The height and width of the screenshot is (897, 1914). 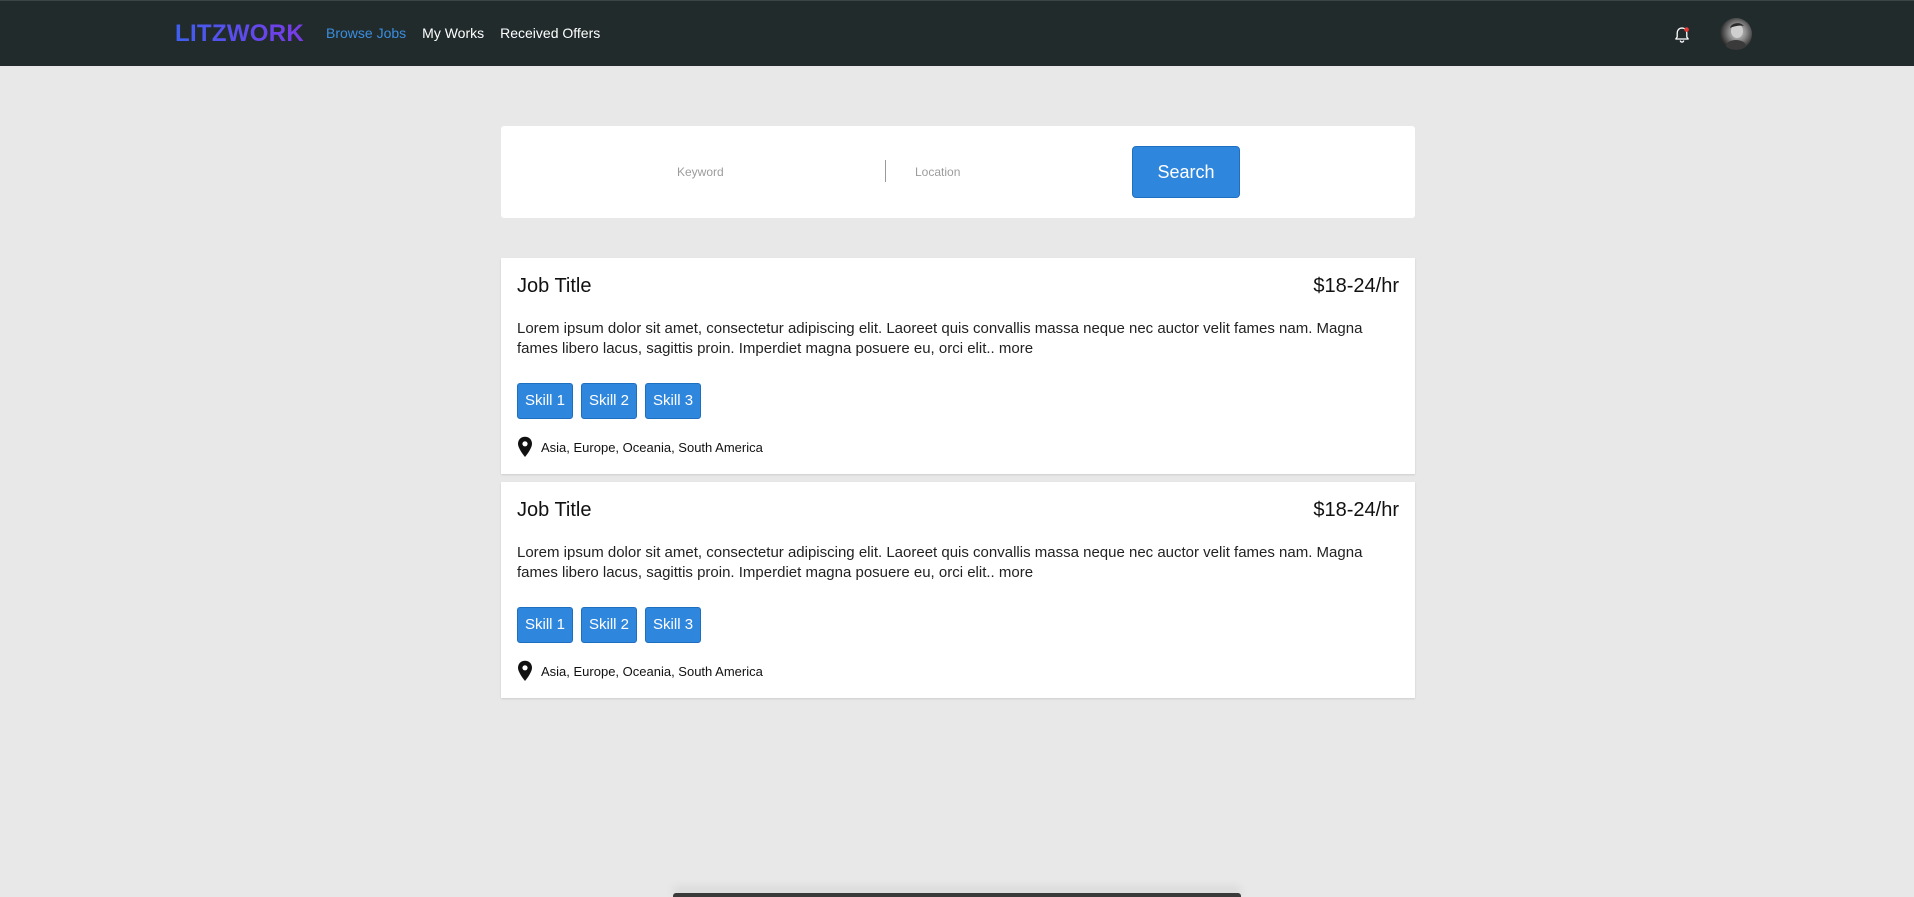 I want to click on bell-icon, so click(x=1682, y=35).